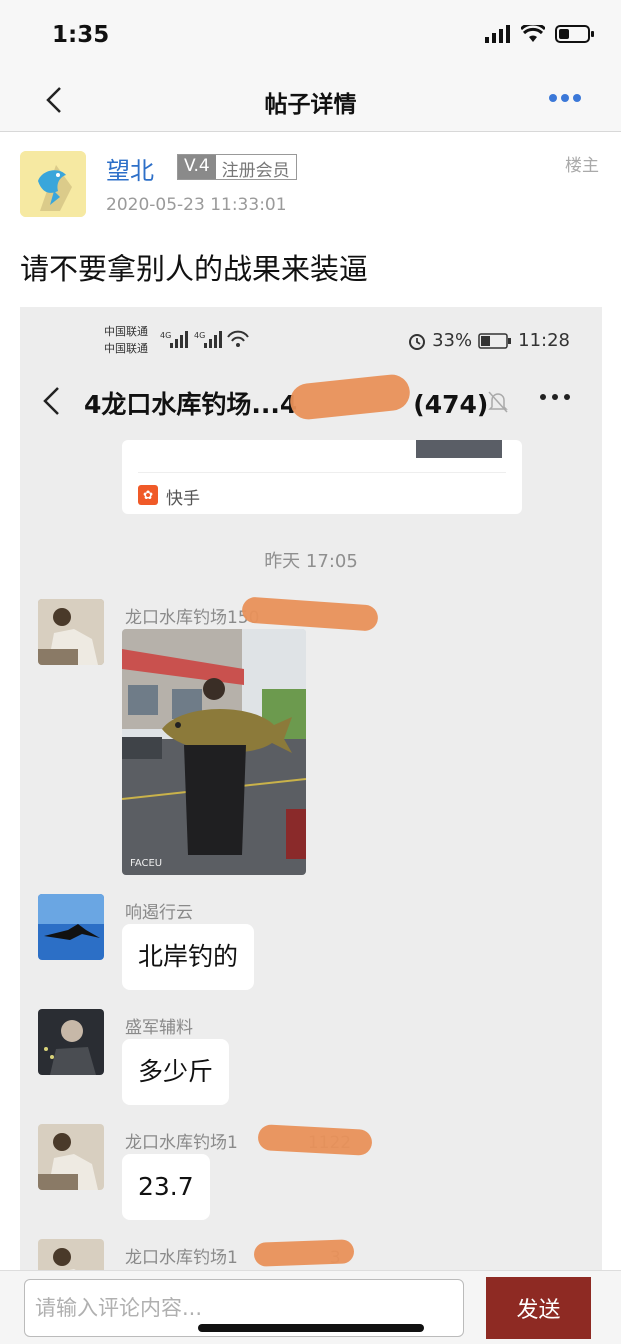 Image resolution: width=621 pixels, height=1344 pixels. I want to click on embedded-signal-icon: 4G 4G, so click(204, 339).